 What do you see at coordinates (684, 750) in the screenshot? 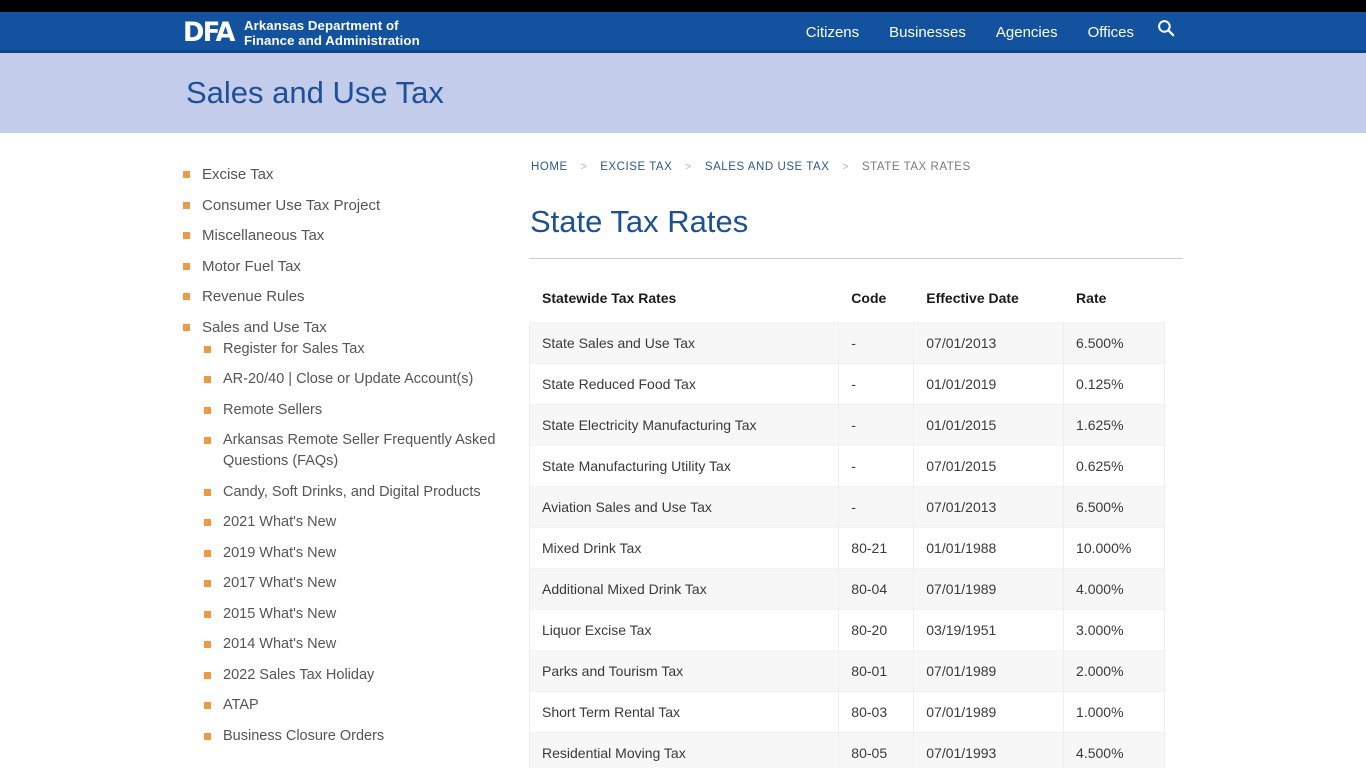
I see `cell-tax-name: Residential Moving Tax` at bounding box center [684, 750].